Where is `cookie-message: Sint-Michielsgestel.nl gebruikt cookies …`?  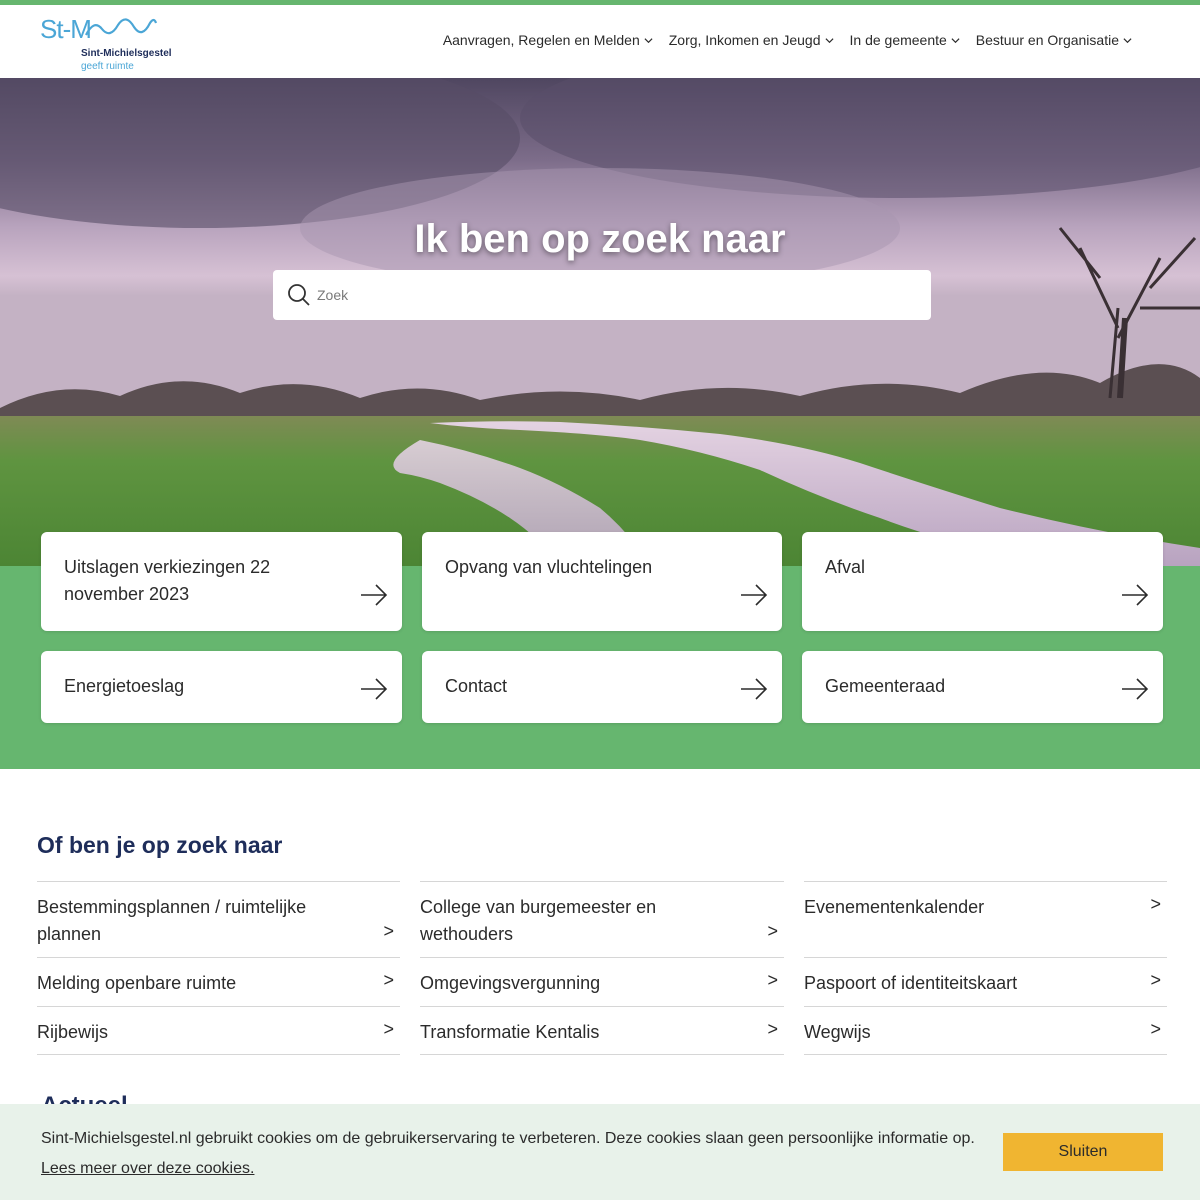
cookie-message: Sint-Michielsgestel.nl gebruikt cookies … is located at coordinates (508, 1138).